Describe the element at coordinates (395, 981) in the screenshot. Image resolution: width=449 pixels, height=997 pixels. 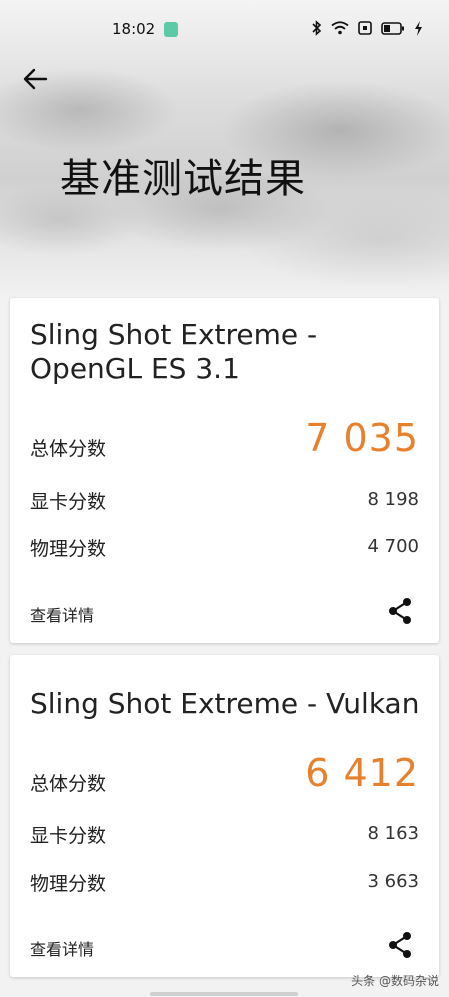
I see `watermark: 头条 @数码杂说` at that location.